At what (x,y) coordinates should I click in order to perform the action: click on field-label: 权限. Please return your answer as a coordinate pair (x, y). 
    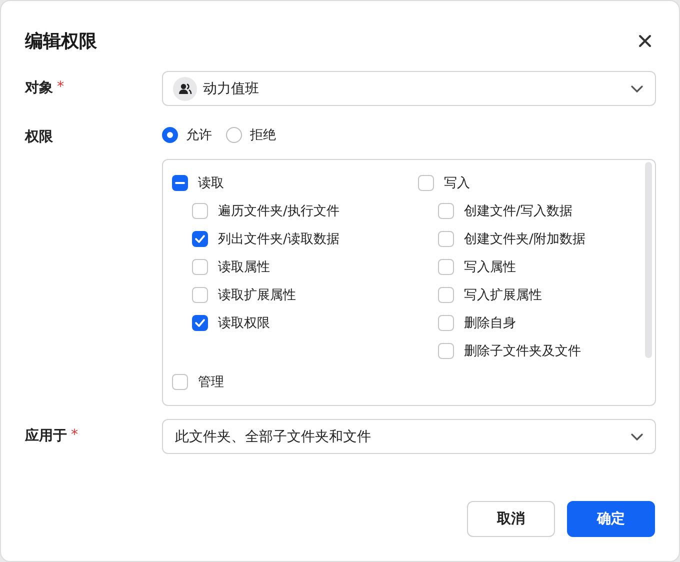
    Looking at the image, I should click on (39, 137).